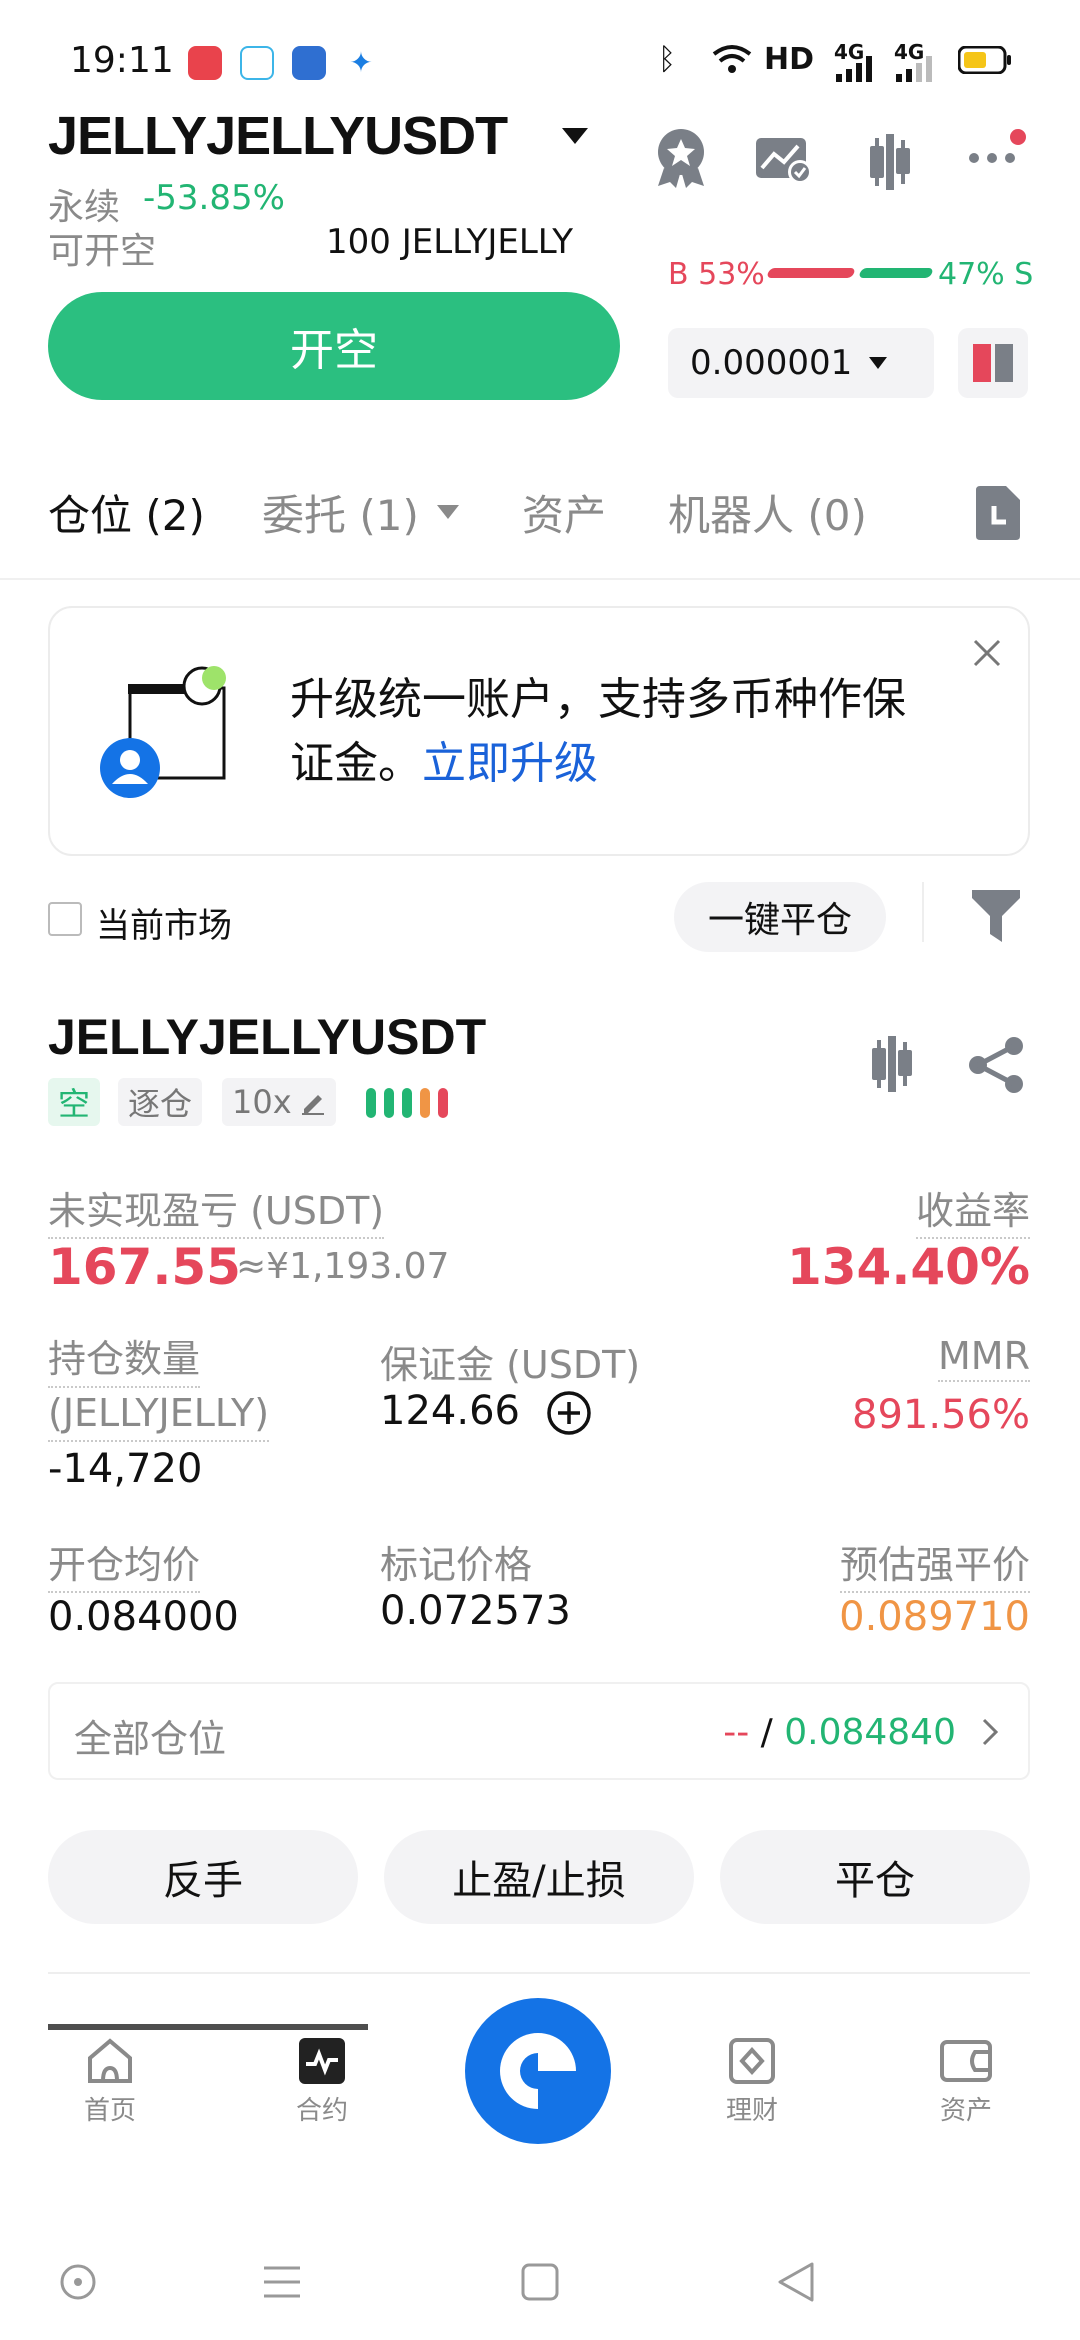  Describe the element at coordinates (736, 1732) in the screenshot. I see `all-positions-left: --` at that location.